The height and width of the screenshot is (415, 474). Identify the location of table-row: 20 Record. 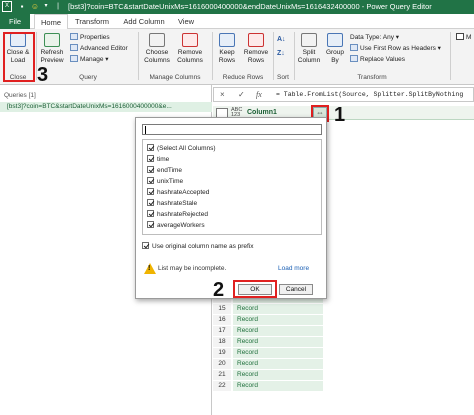
(268, 364).